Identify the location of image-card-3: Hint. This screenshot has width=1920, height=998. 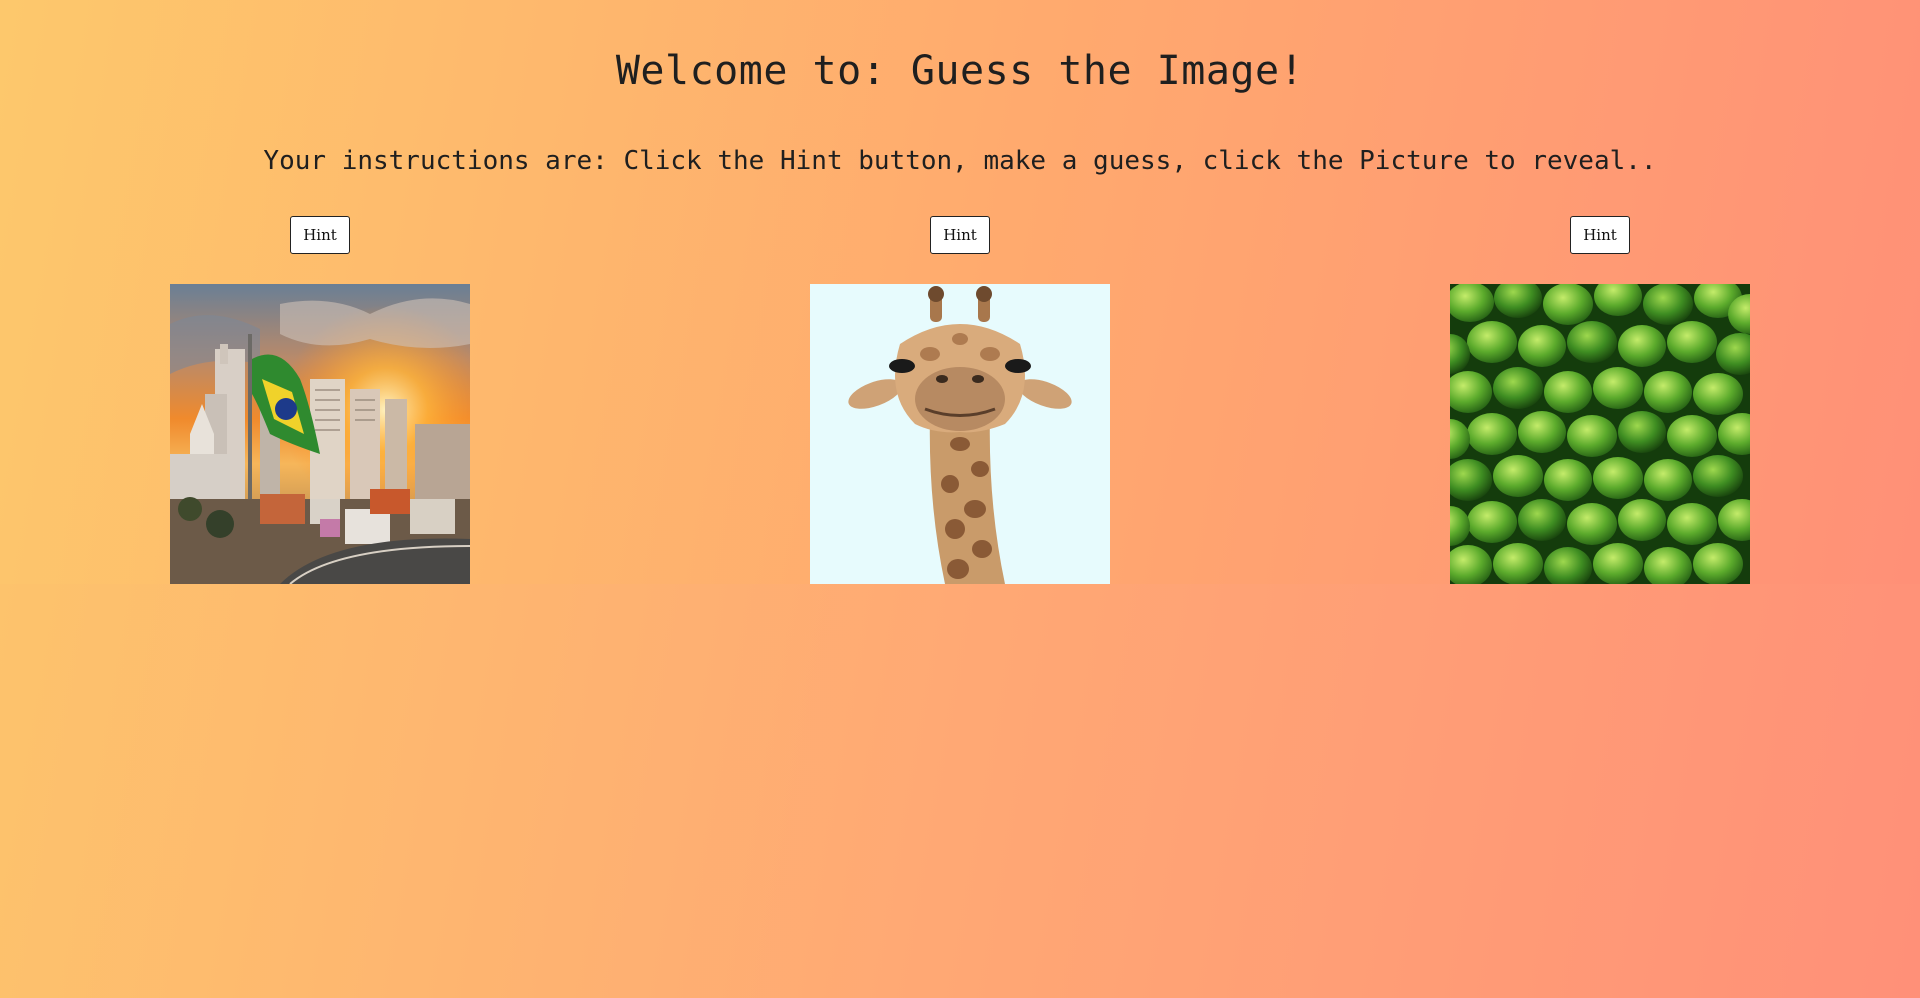
(1600, 400).